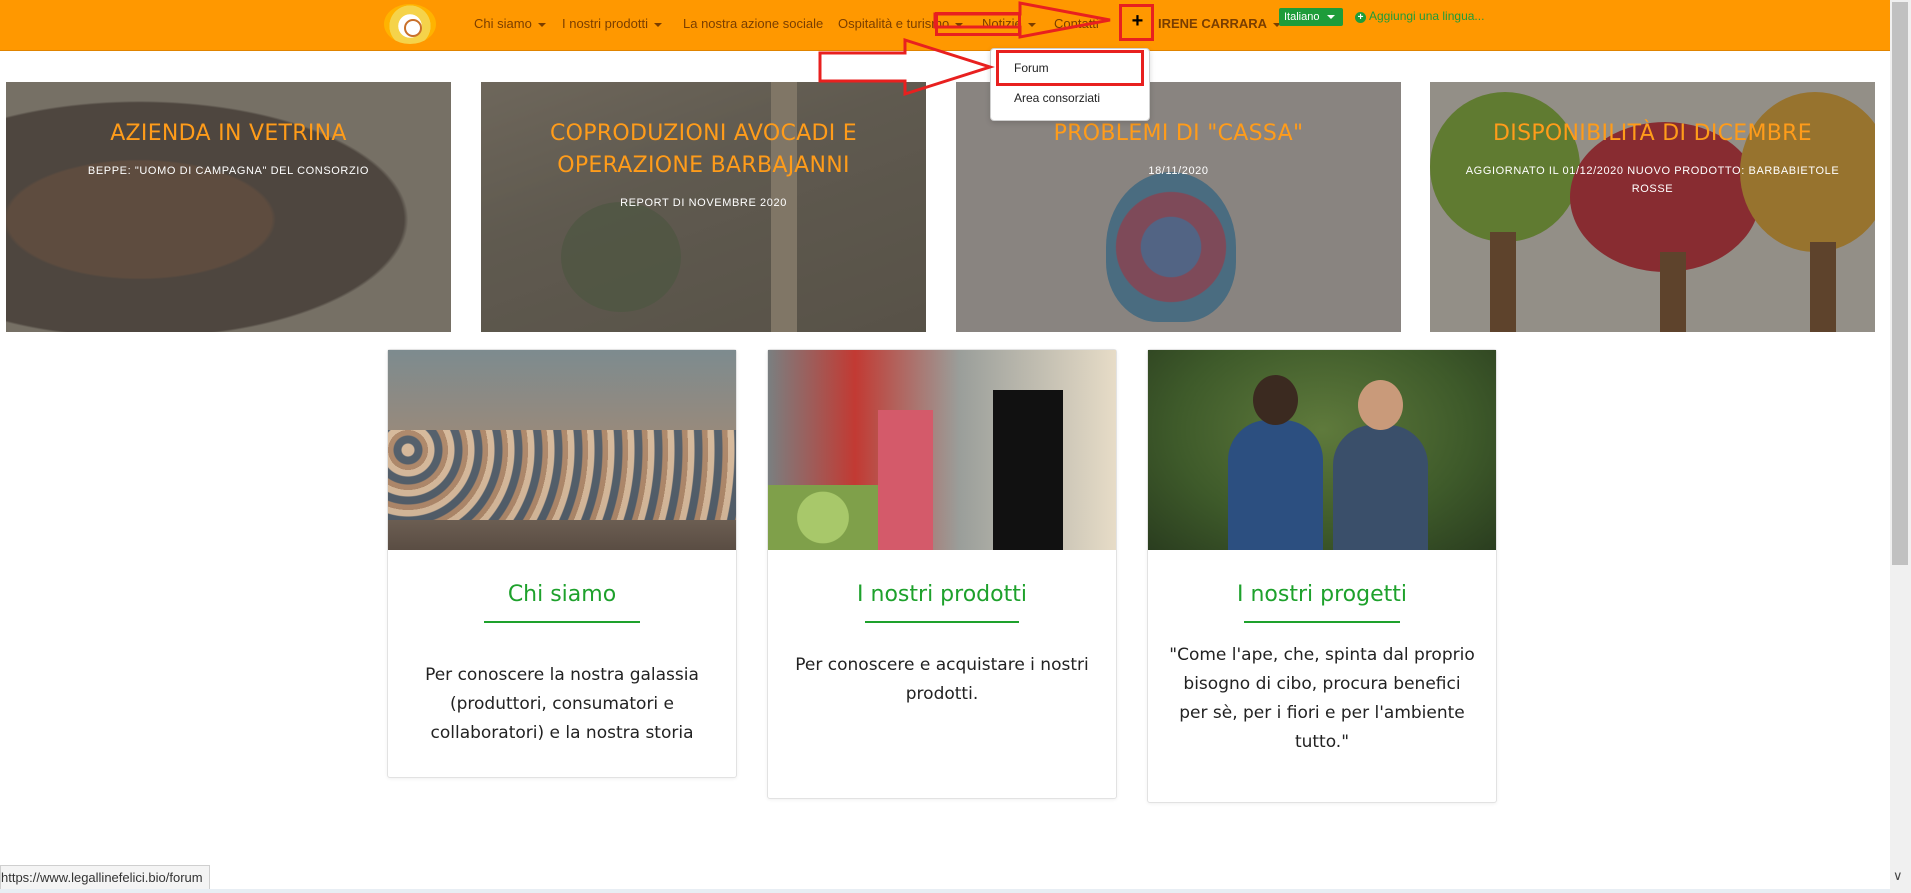  Describe the element at coordinates (105, 878) in the screenshot. I see `status-bar-url: https://www.legallinefelici.bio/forum` at that location.